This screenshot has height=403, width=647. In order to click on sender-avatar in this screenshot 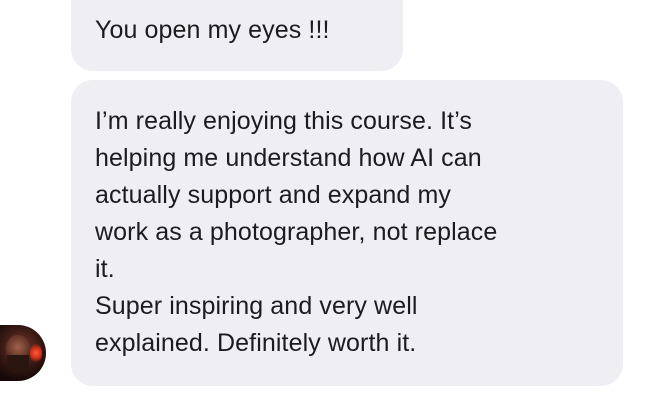, I will do `click(23, 353)`.